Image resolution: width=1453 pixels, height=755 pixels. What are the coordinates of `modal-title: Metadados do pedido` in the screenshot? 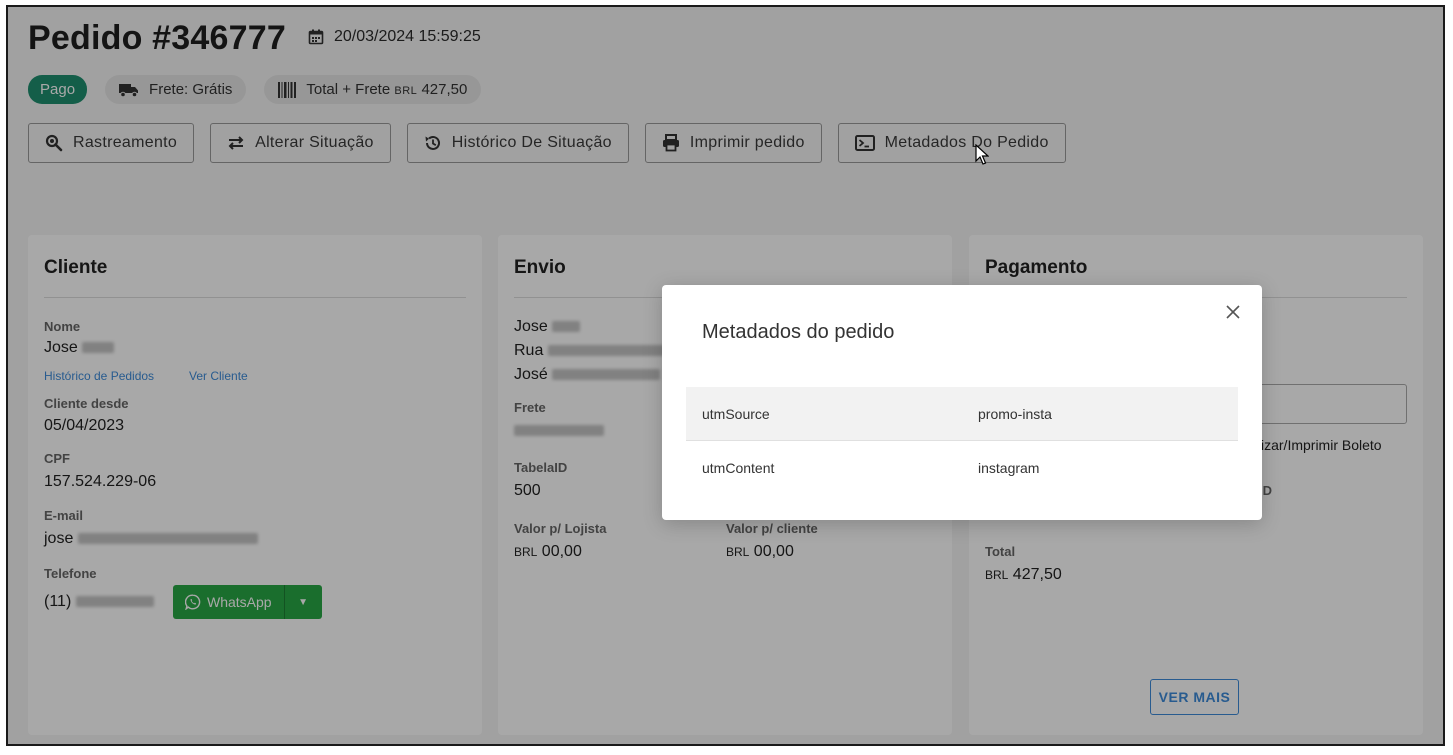 It's located at (798, 332).